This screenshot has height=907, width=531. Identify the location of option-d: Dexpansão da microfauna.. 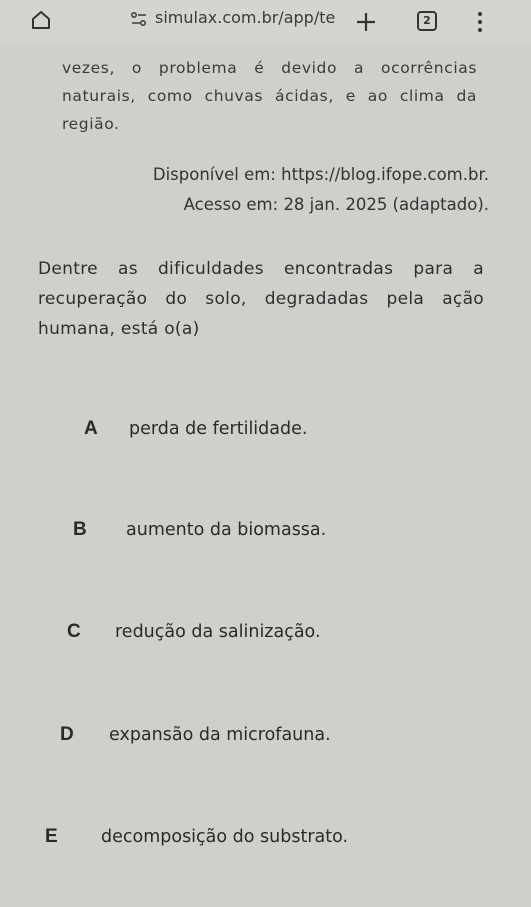
(195, 735).